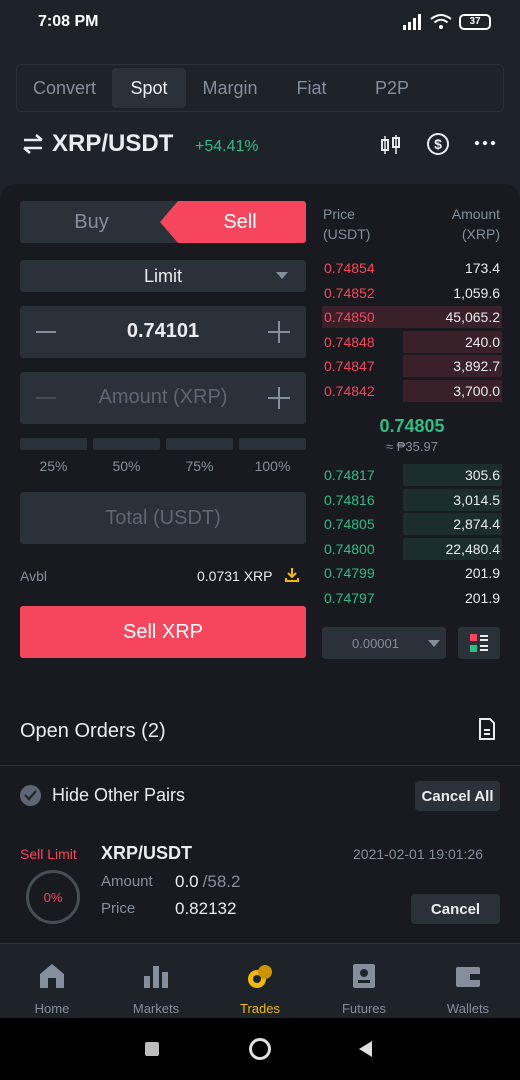  What do you see at coordinates (476, 390) in the screenshot?
I see `ask-amount: 3,700.0` at bounding box center [476, 390].